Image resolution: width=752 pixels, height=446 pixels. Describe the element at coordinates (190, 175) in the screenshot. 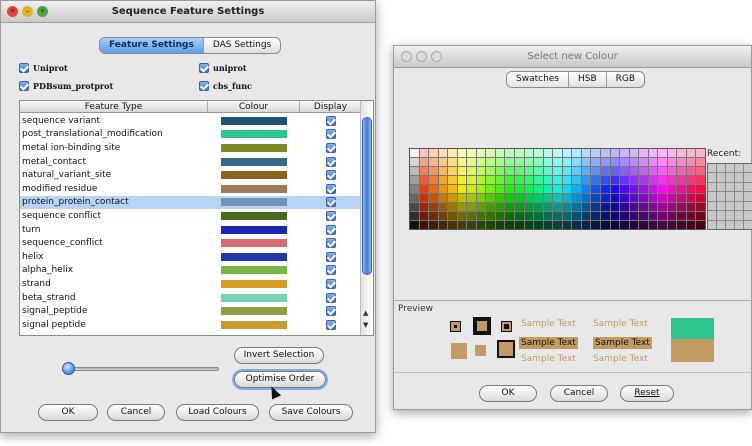

I see `table-row: natural_variant_site` at that location.